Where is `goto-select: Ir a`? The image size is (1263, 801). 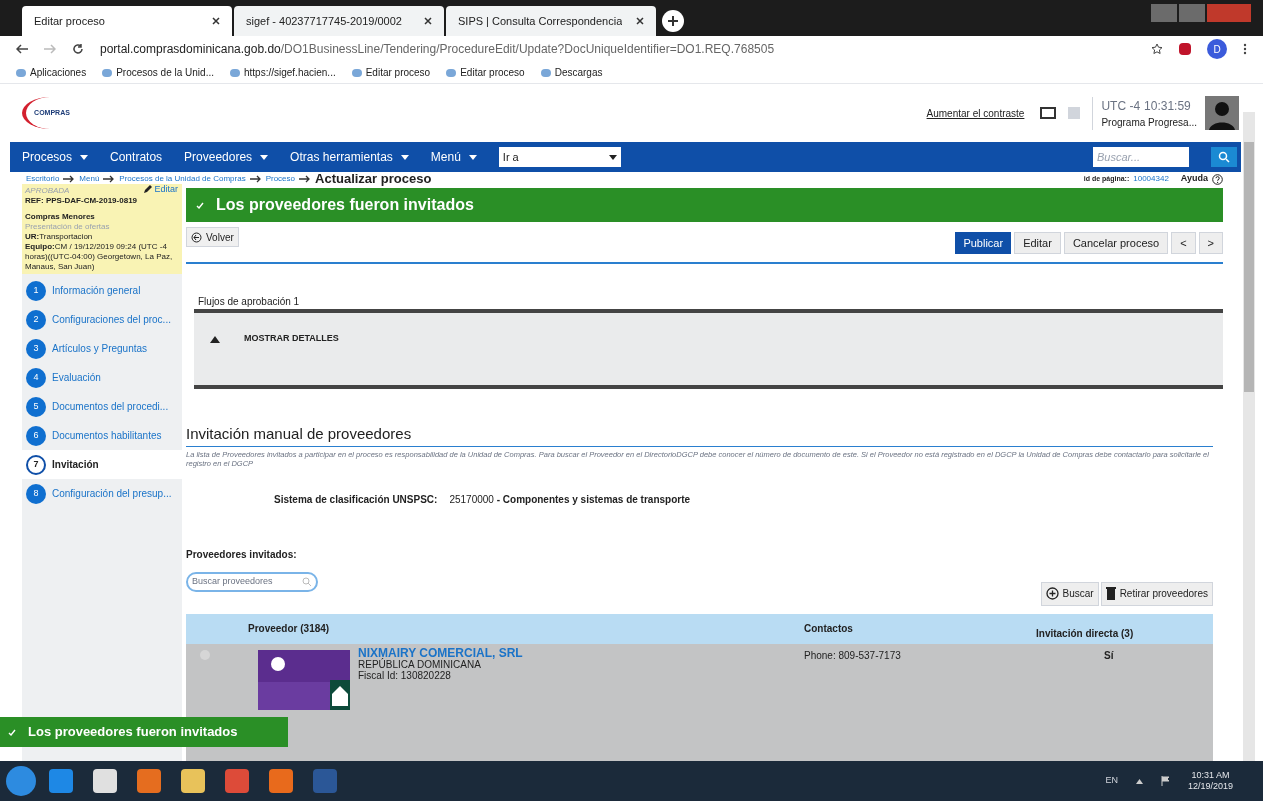
goto-select: Ir a is located at coordinates (559, 157).